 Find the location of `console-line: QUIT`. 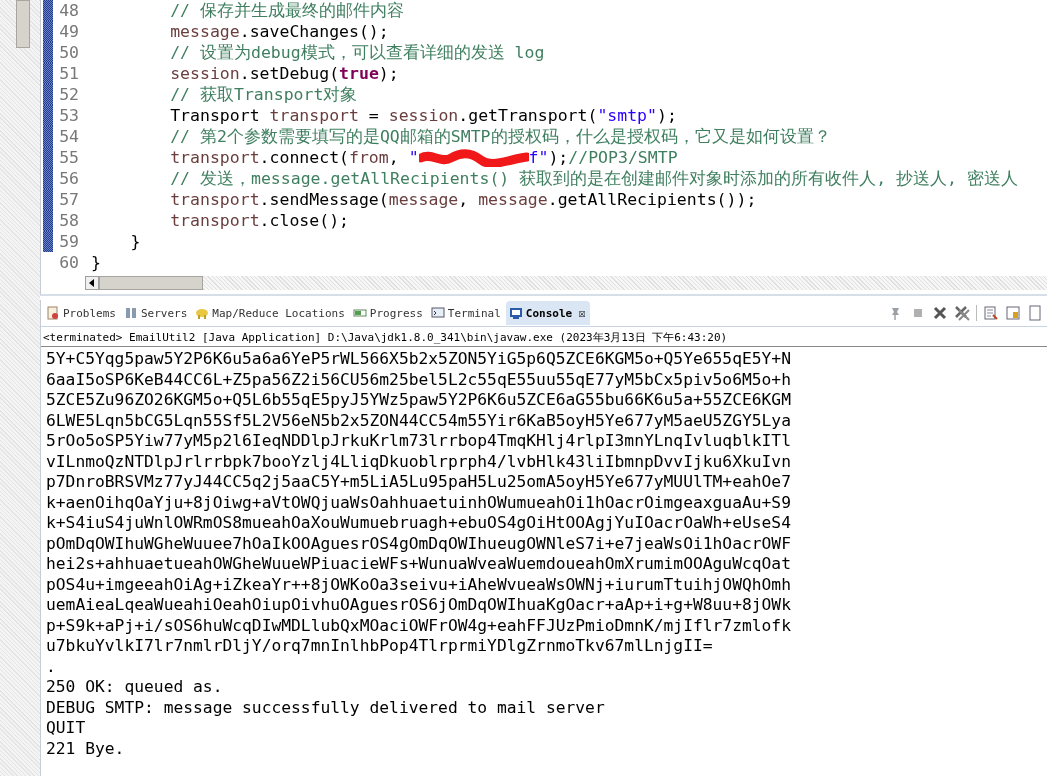

console-line: QUIT is located at coordinates (66, 728).